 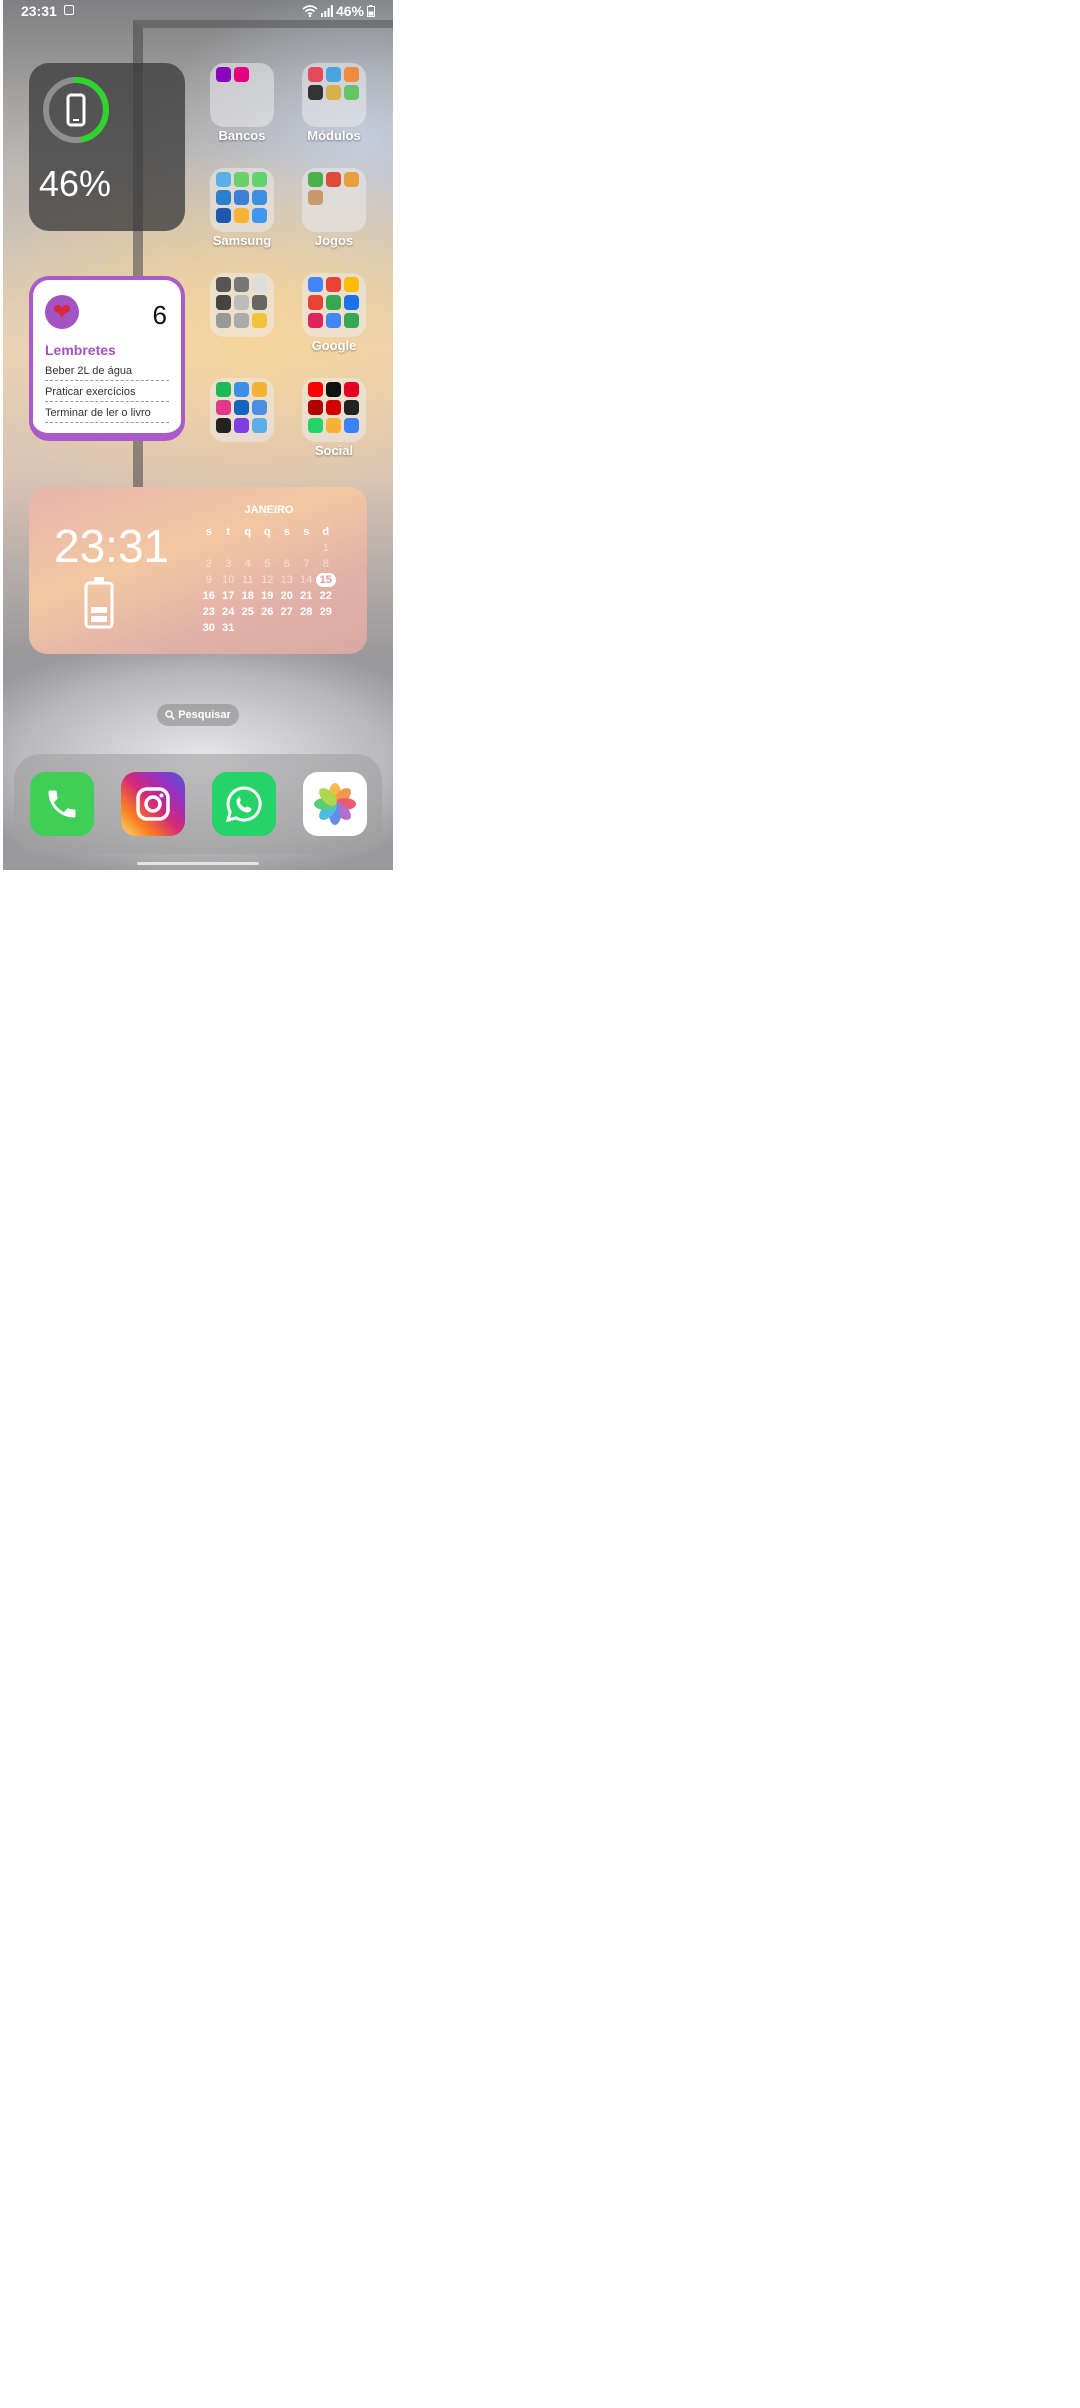 What do you see at coordinates (198, 804) in the screenshot?
I see `dock` at bounding box center [198, 804].